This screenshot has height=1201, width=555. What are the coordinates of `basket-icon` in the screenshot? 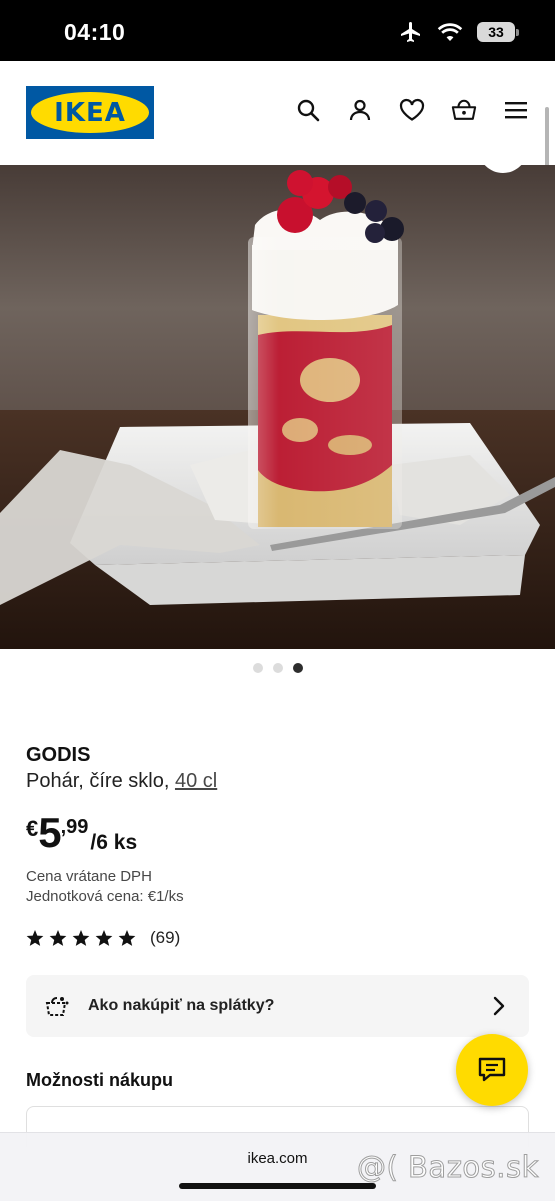 It's located at (464, 110).